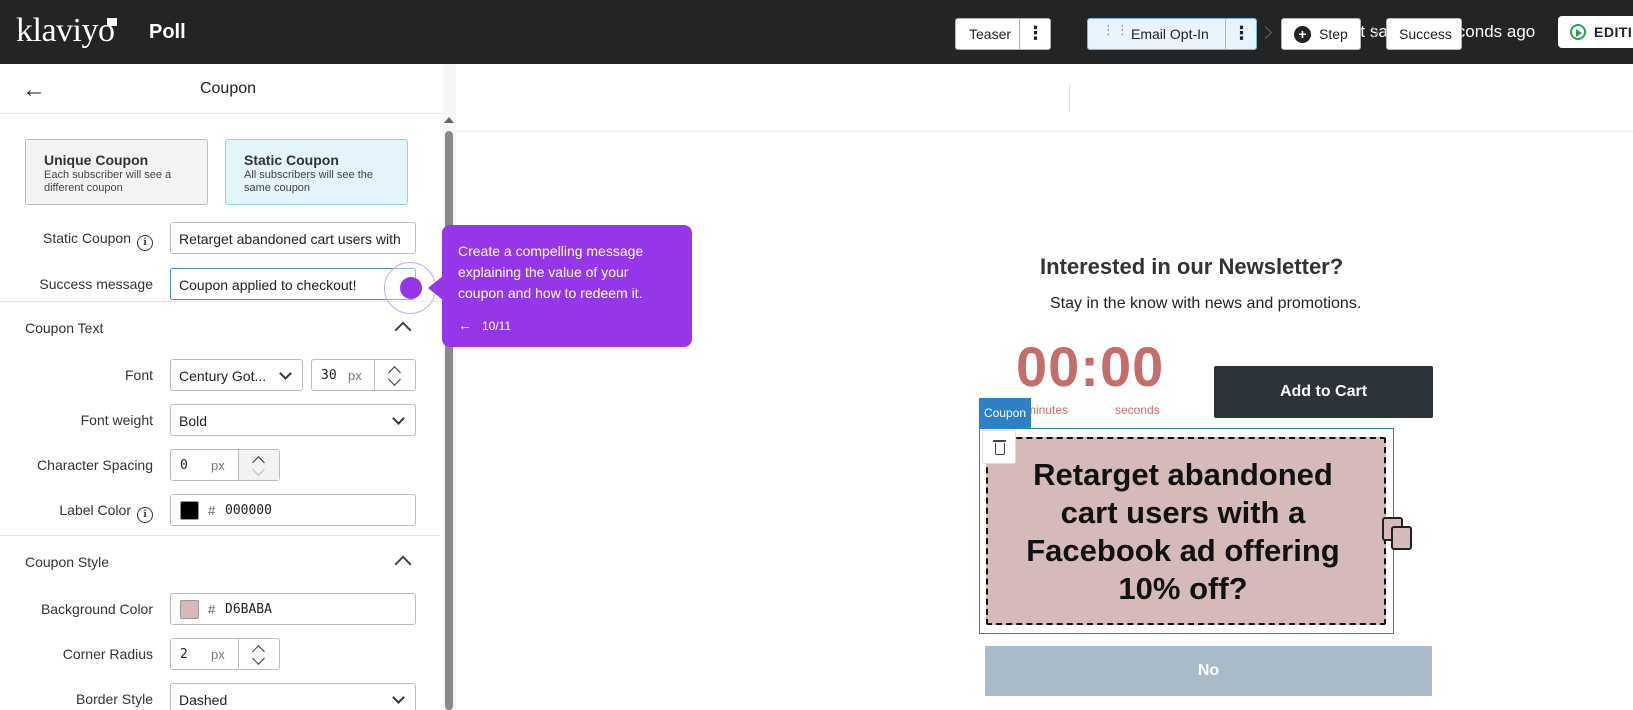 The height and width of the screenshot is (710, 1633). I want to click on static-coupon-label: Static Coupon i, so click(86, 240).